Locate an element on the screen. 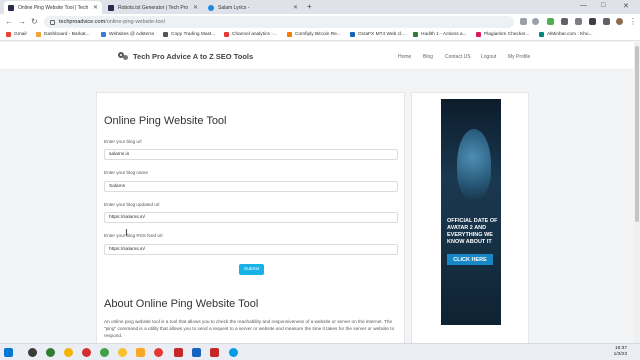 The height and width of the screenshot is (360, 640). updated-url-input: https://salams.in/ is located at coordinates (251, 217).